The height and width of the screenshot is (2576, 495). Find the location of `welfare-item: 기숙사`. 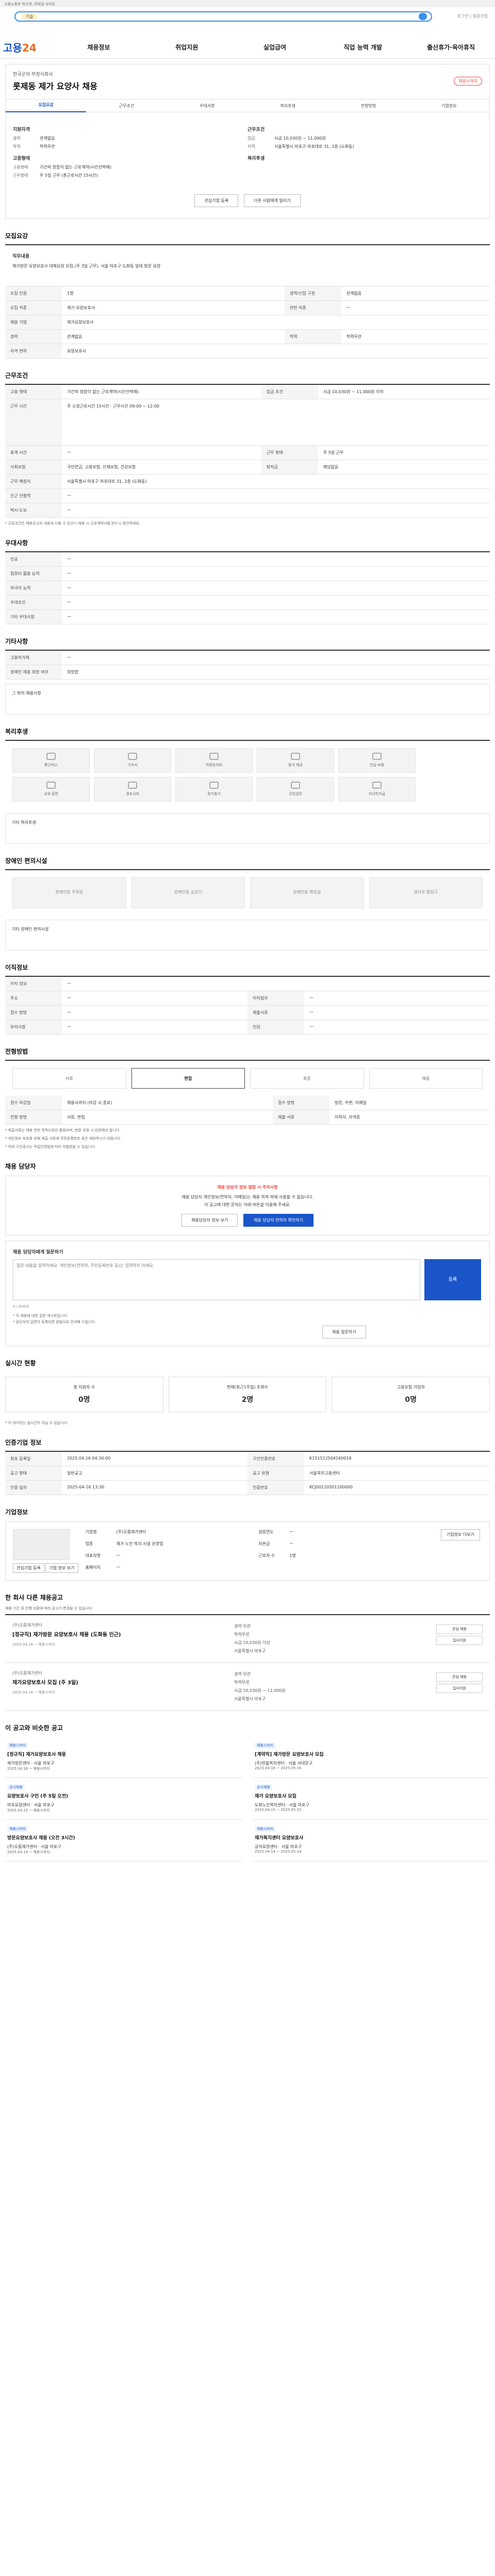

welfare-item: 기숙사 is located at coordinates (132, 761).